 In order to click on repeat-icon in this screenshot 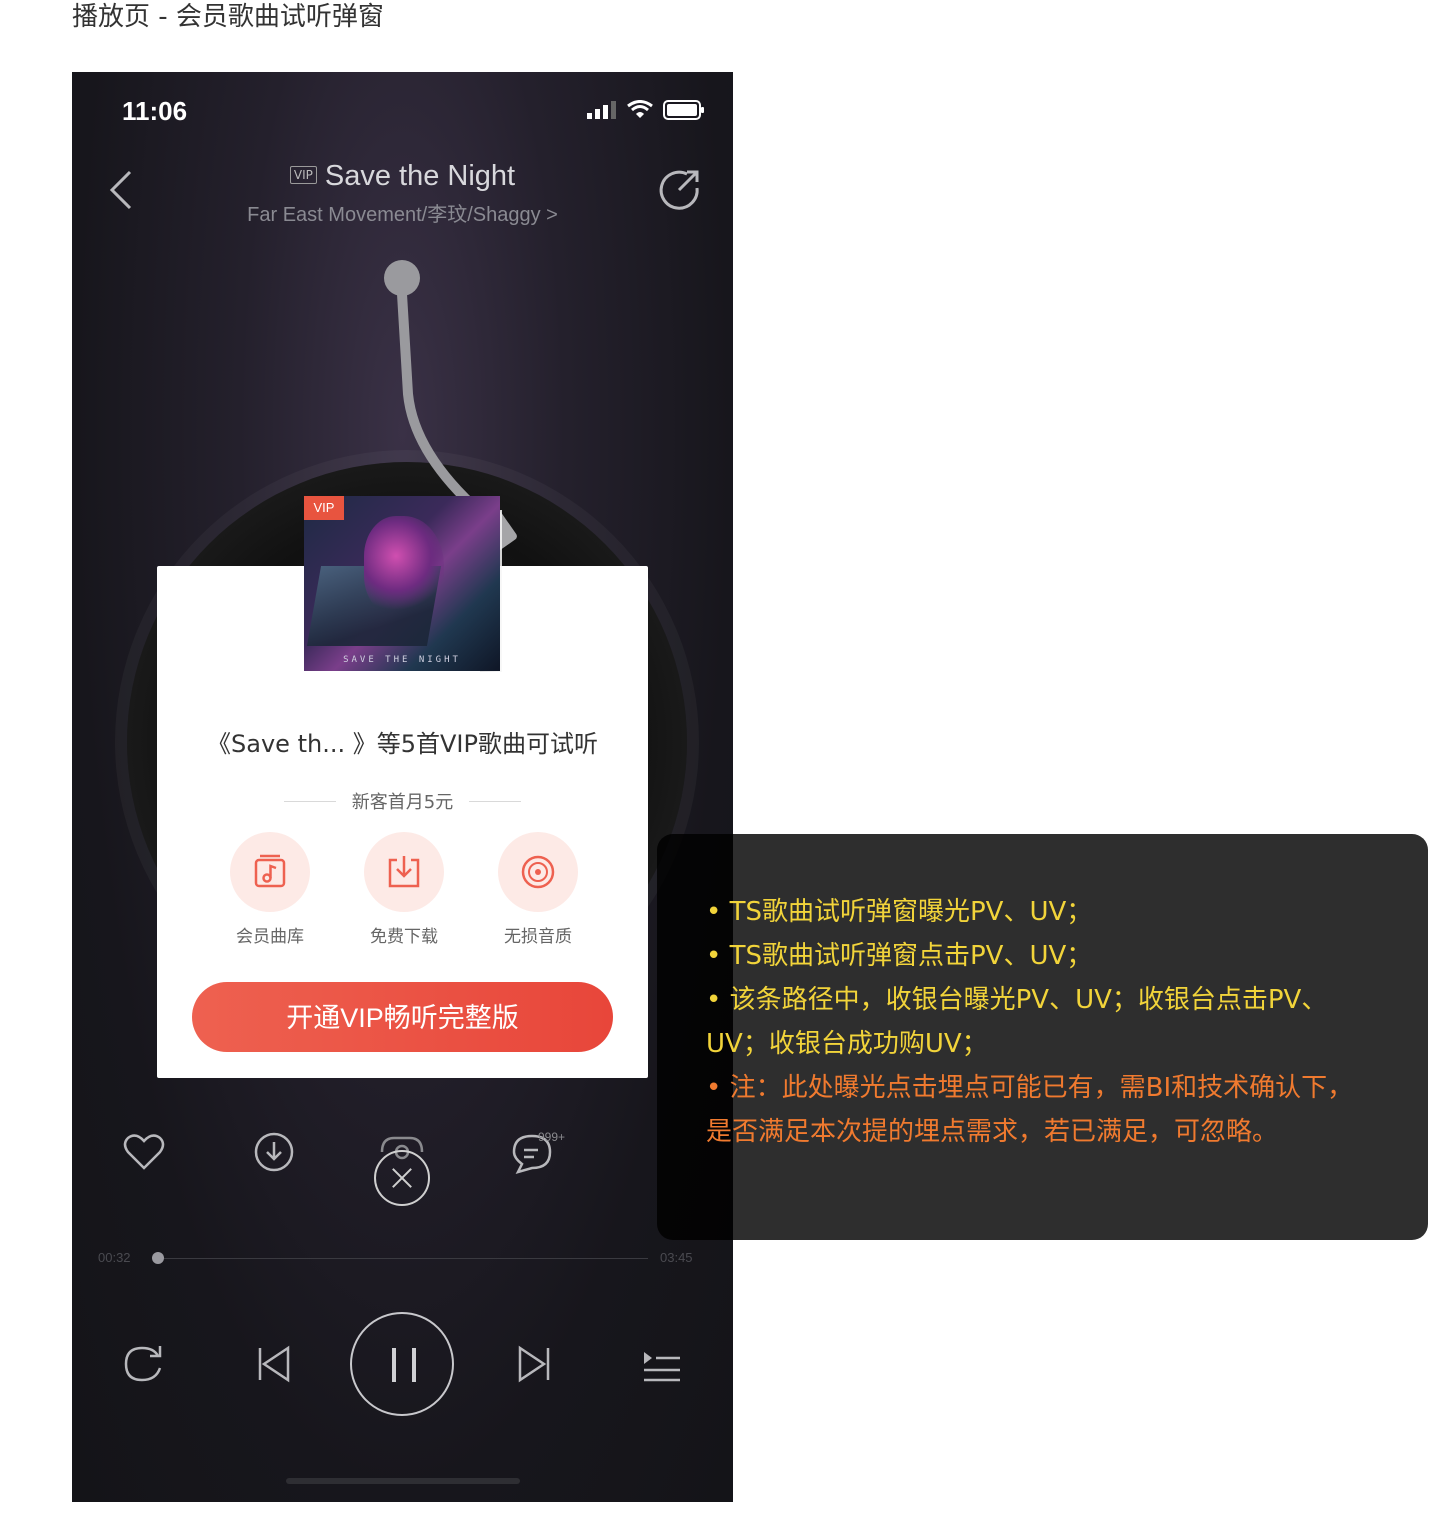, I will do `click(143, 1364)`.